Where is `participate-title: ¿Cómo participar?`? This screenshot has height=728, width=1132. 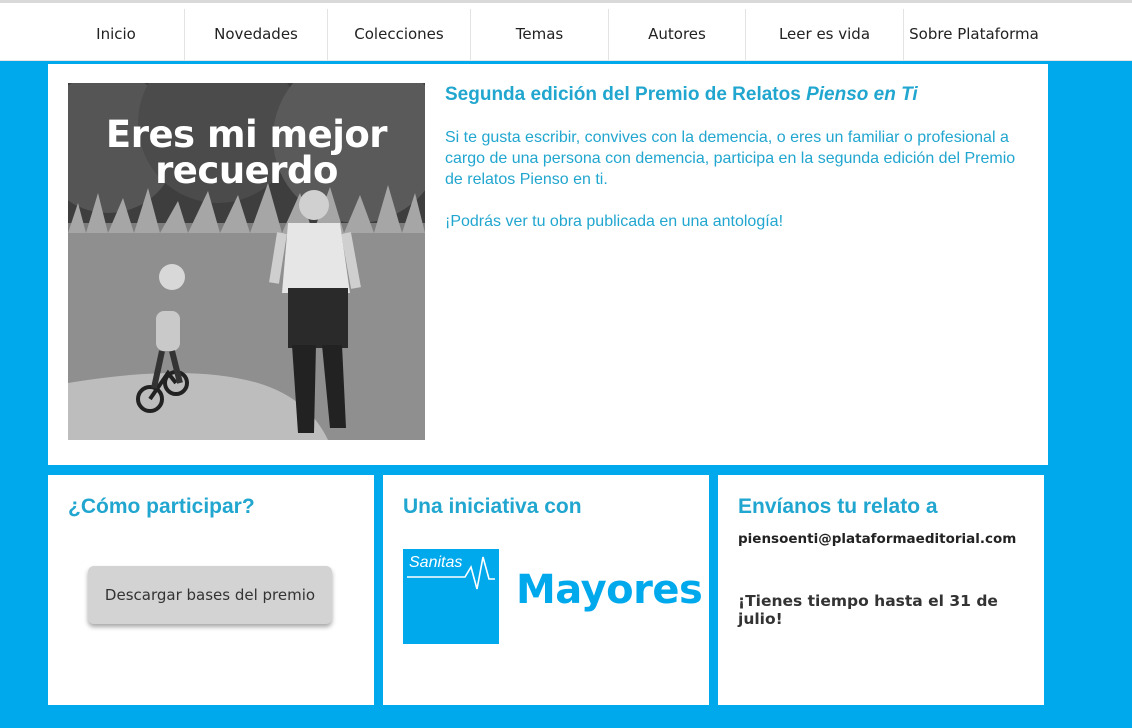
participate-title: ¿Cómo participar? is located at coordinates (161, 506).